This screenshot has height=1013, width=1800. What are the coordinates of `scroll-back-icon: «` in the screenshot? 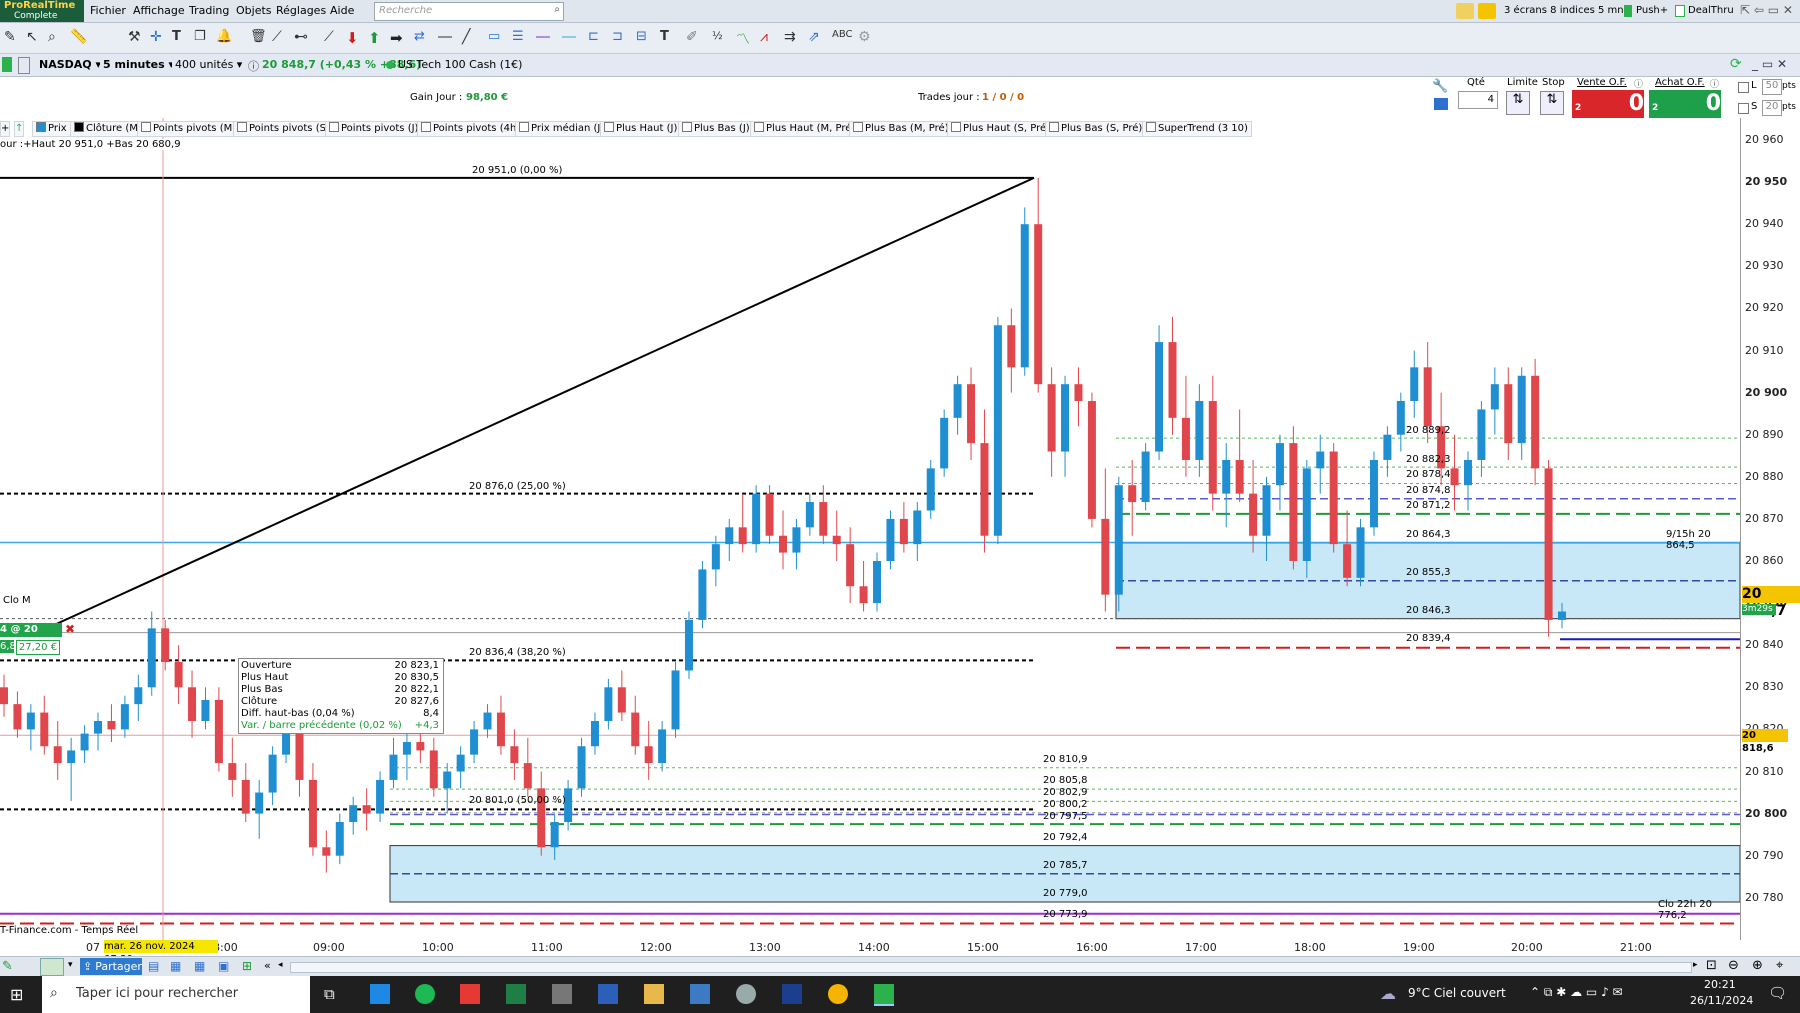 It's located at (267, 965).